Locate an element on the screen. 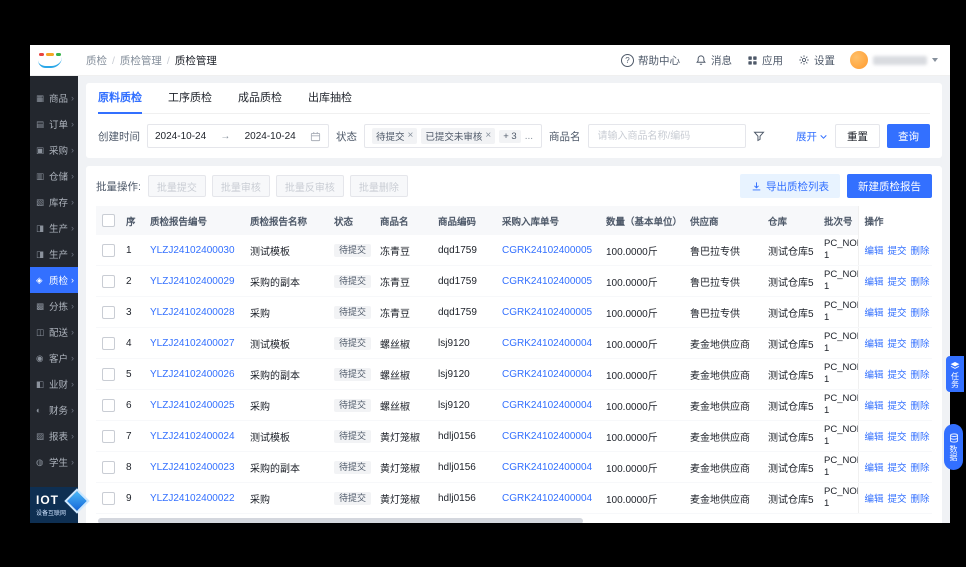  report-no-link: YLZJ24102400028 is located at coordinates (192, 312).